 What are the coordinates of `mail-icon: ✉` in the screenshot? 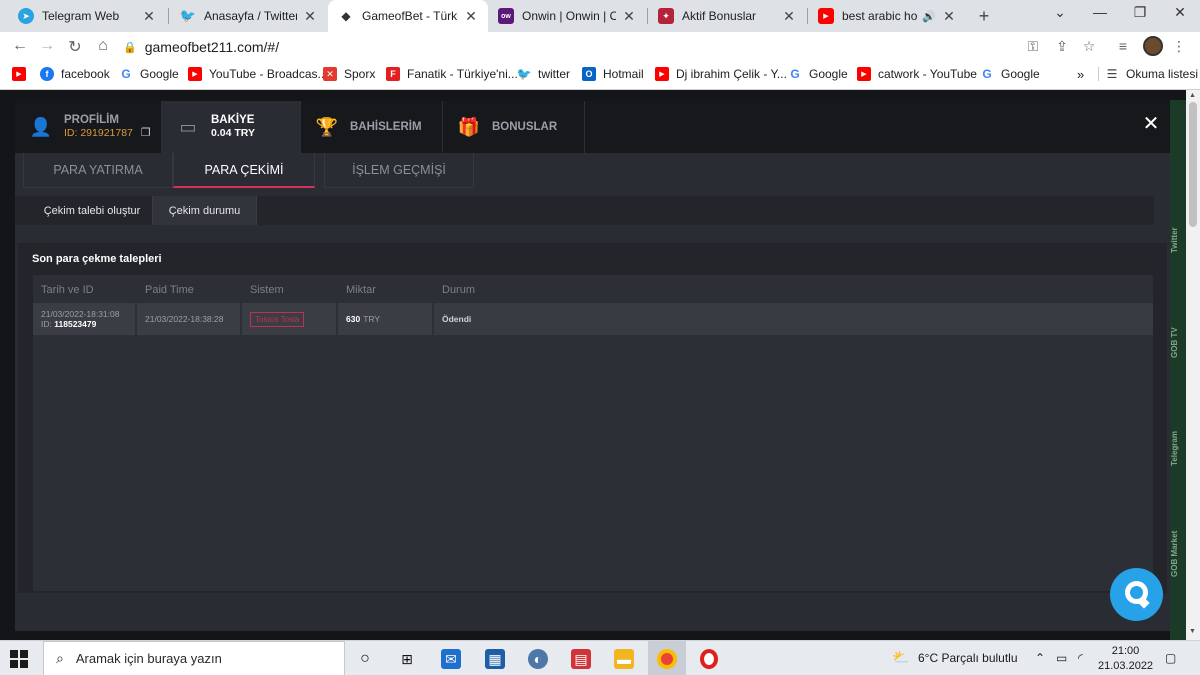 It's located at (451, 659).